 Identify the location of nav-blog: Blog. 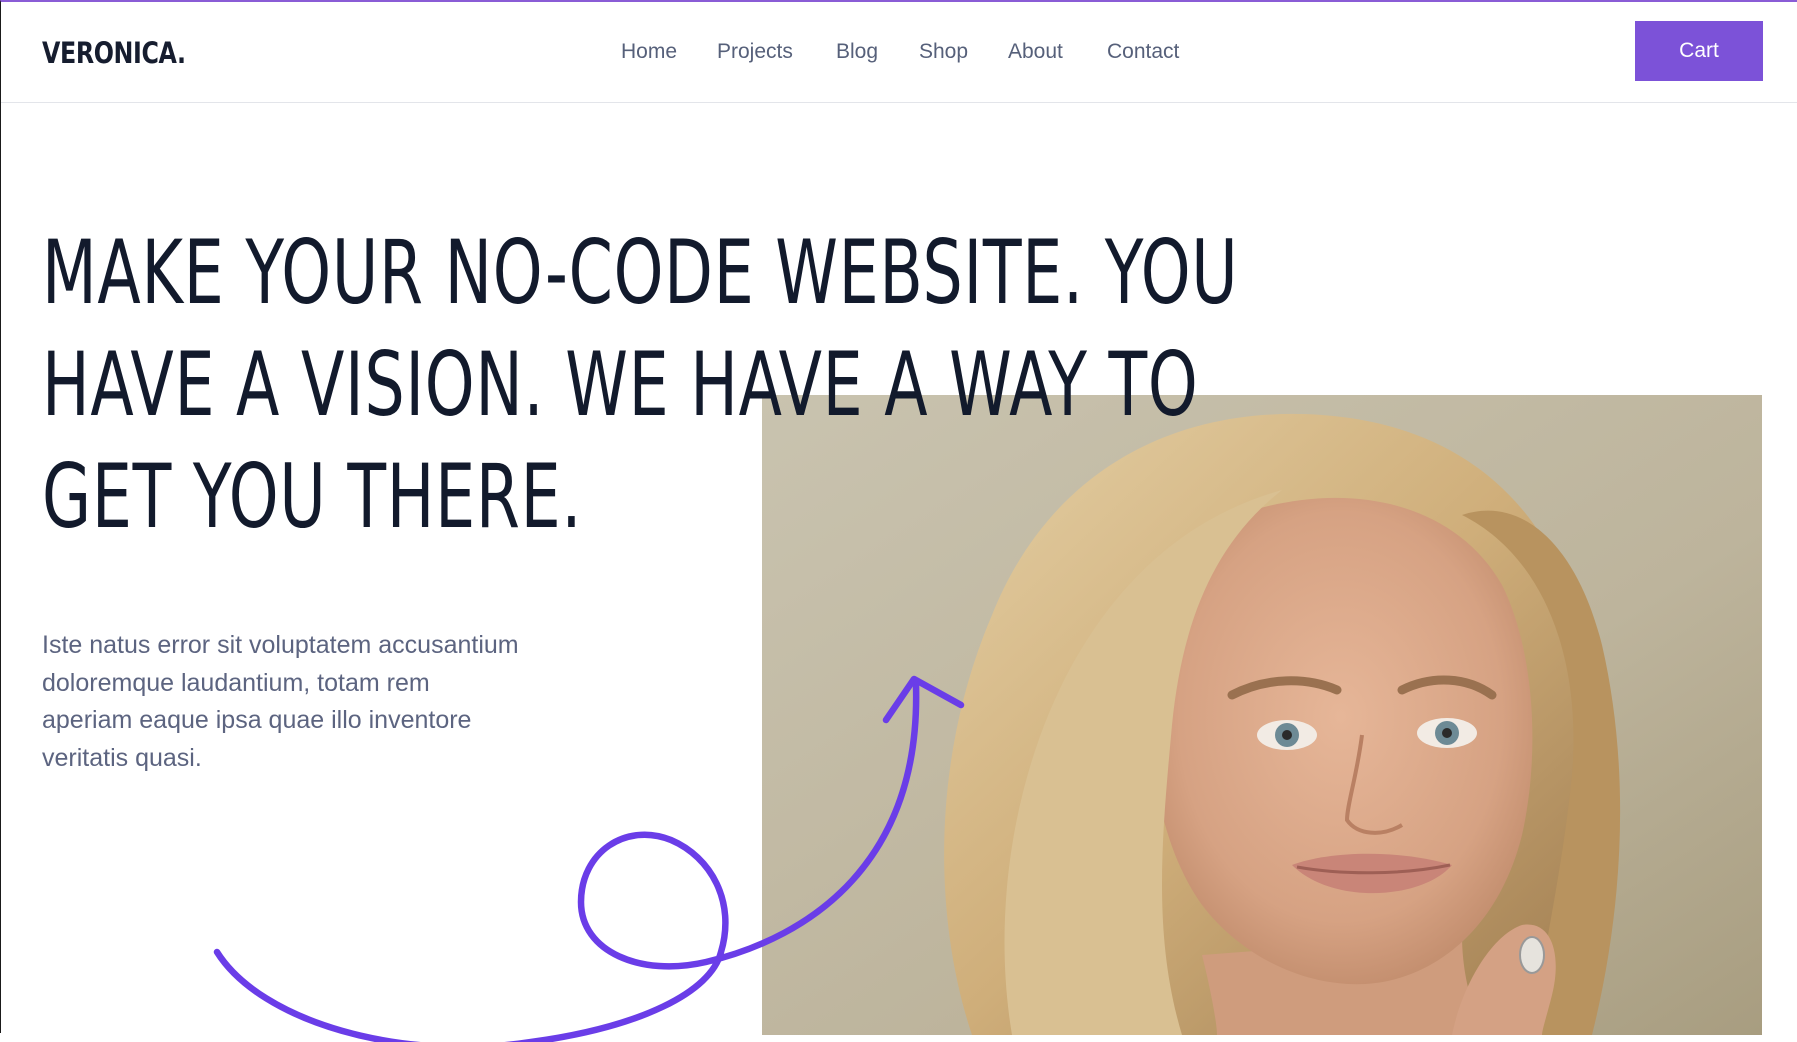
(857, 52).